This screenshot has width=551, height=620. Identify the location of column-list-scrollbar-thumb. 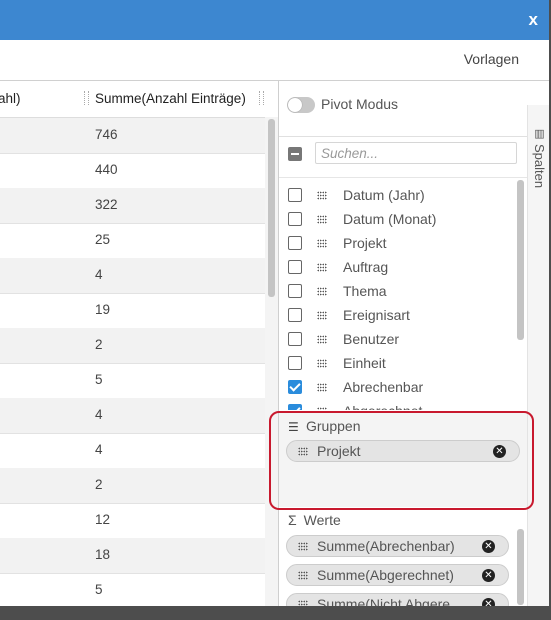
(520, 260).